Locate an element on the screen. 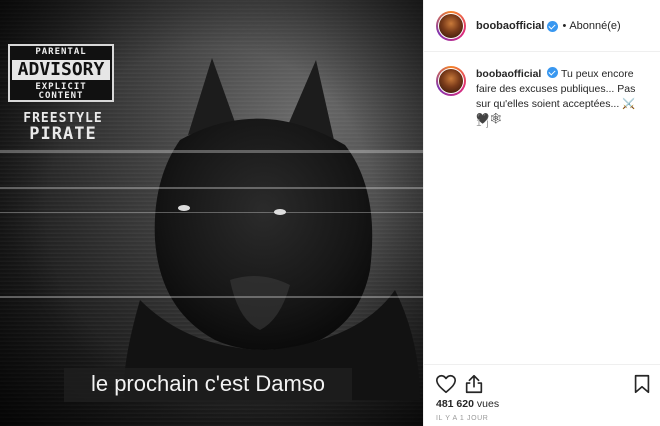 The width and height of the screenshot is (660, 426). advisory-bottom-text: EXPLICIT CONTENT is located at coordinates (61, 91).